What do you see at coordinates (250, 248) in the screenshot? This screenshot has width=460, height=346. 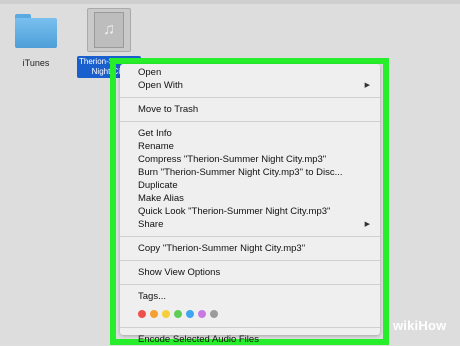 I see `menu-item-copy: Copy "Therion-Summer Night City.mp3"` at bounding box center [250, 248].